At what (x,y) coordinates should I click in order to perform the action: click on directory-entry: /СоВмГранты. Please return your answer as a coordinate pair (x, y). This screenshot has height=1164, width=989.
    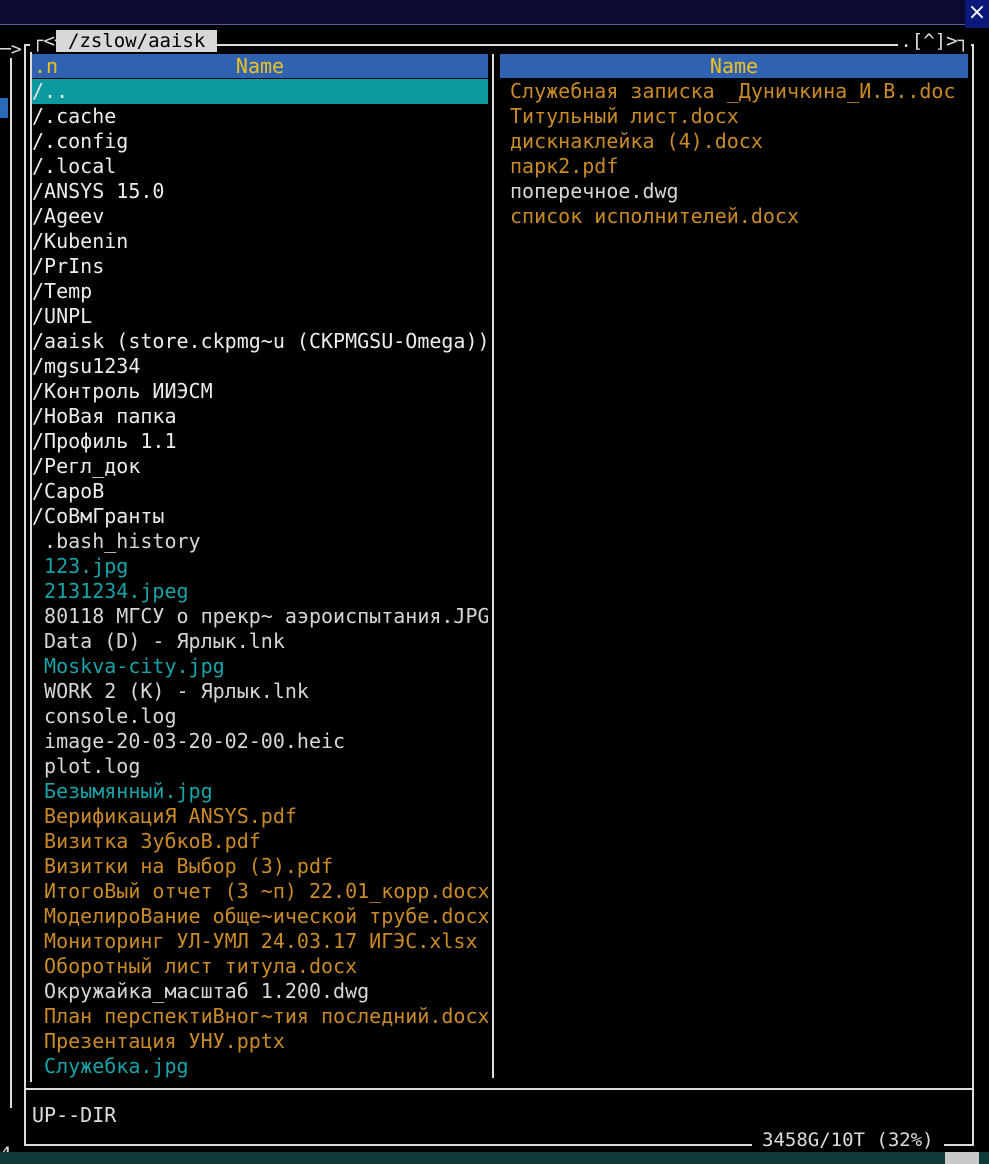
    Looking at the image, I should click on (260, 516).